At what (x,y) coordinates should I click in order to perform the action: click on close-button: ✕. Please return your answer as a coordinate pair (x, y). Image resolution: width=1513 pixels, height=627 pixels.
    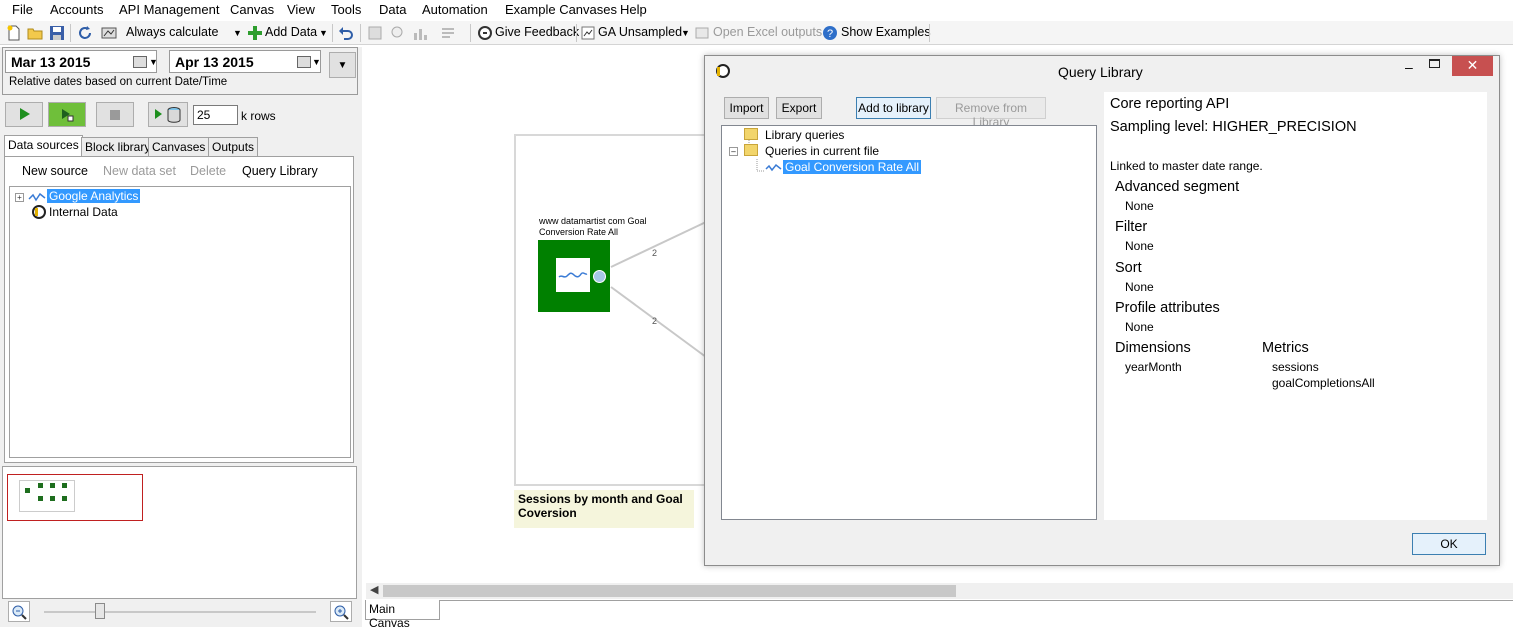
    Looking at the image, I should click on (1472, 66).